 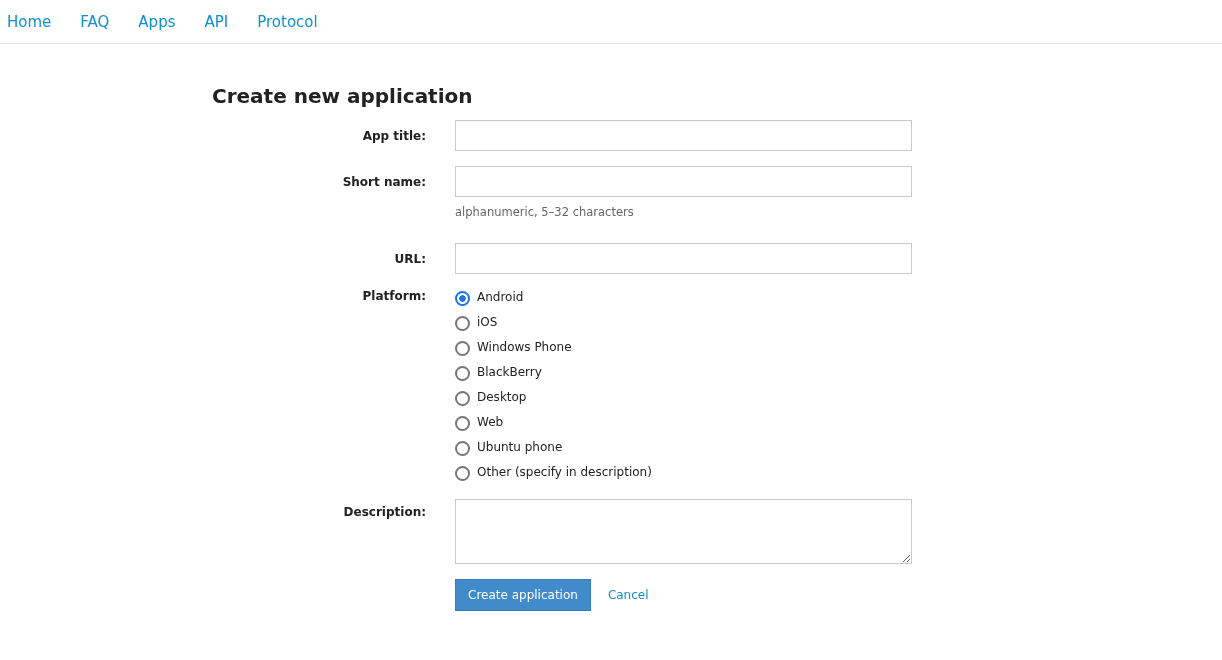 I want to click on create-application-button: Create application, so click(x=523, y=595).